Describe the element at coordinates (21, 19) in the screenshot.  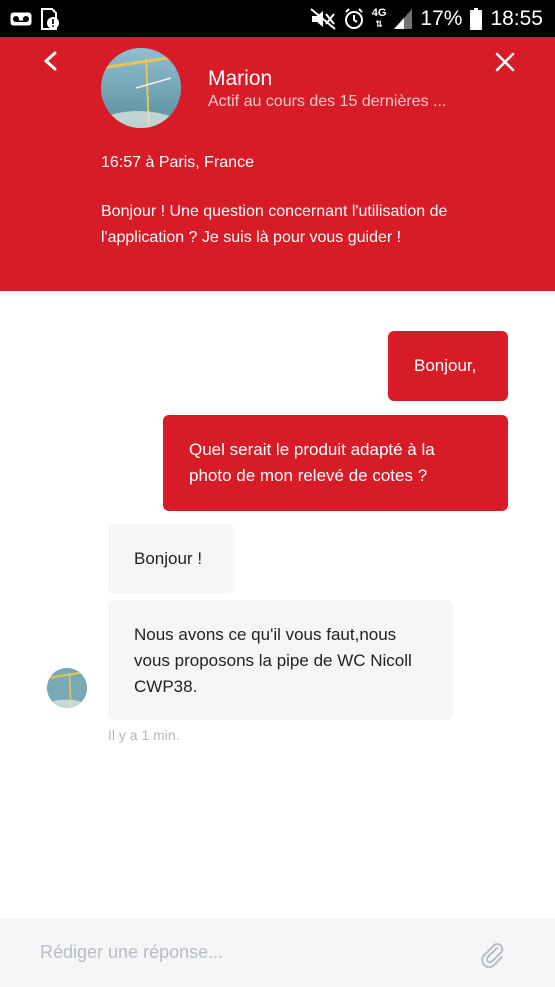
I see `voicemail-icon` at that location.